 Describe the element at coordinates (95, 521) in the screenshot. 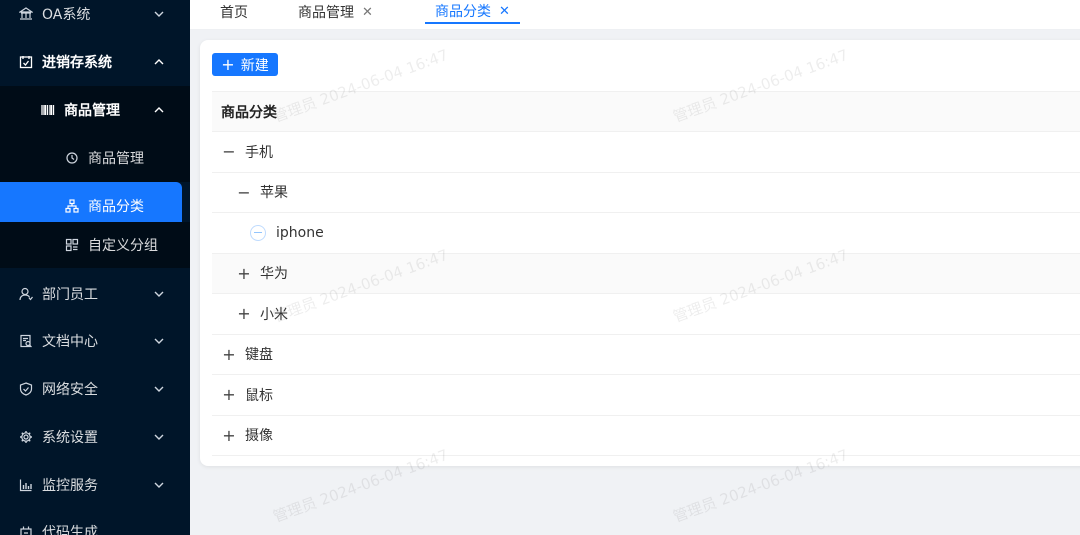

I see `sidebar-item-codegen: 代码生成` at that location.